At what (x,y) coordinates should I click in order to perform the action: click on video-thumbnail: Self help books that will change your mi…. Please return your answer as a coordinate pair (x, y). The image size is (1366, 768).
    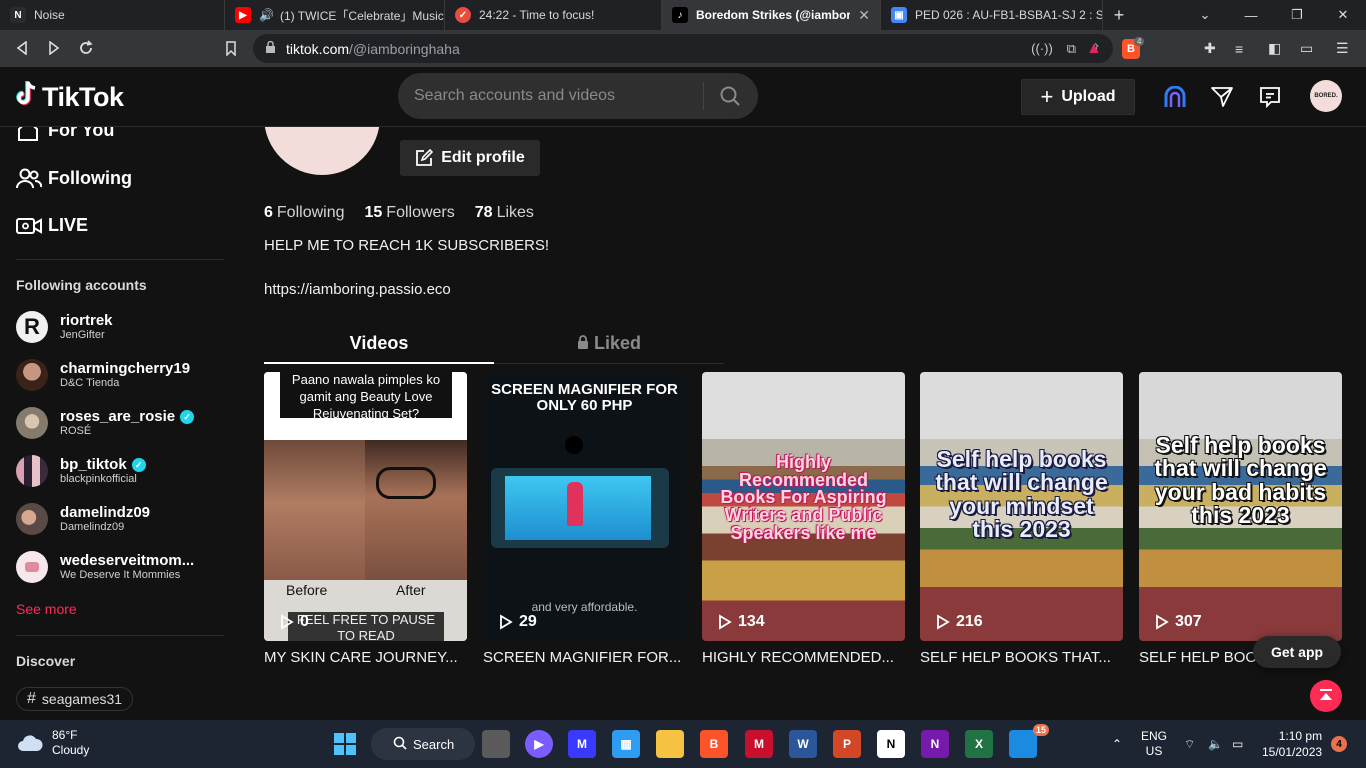
    Looking at the image, I should click on (1021, 506).